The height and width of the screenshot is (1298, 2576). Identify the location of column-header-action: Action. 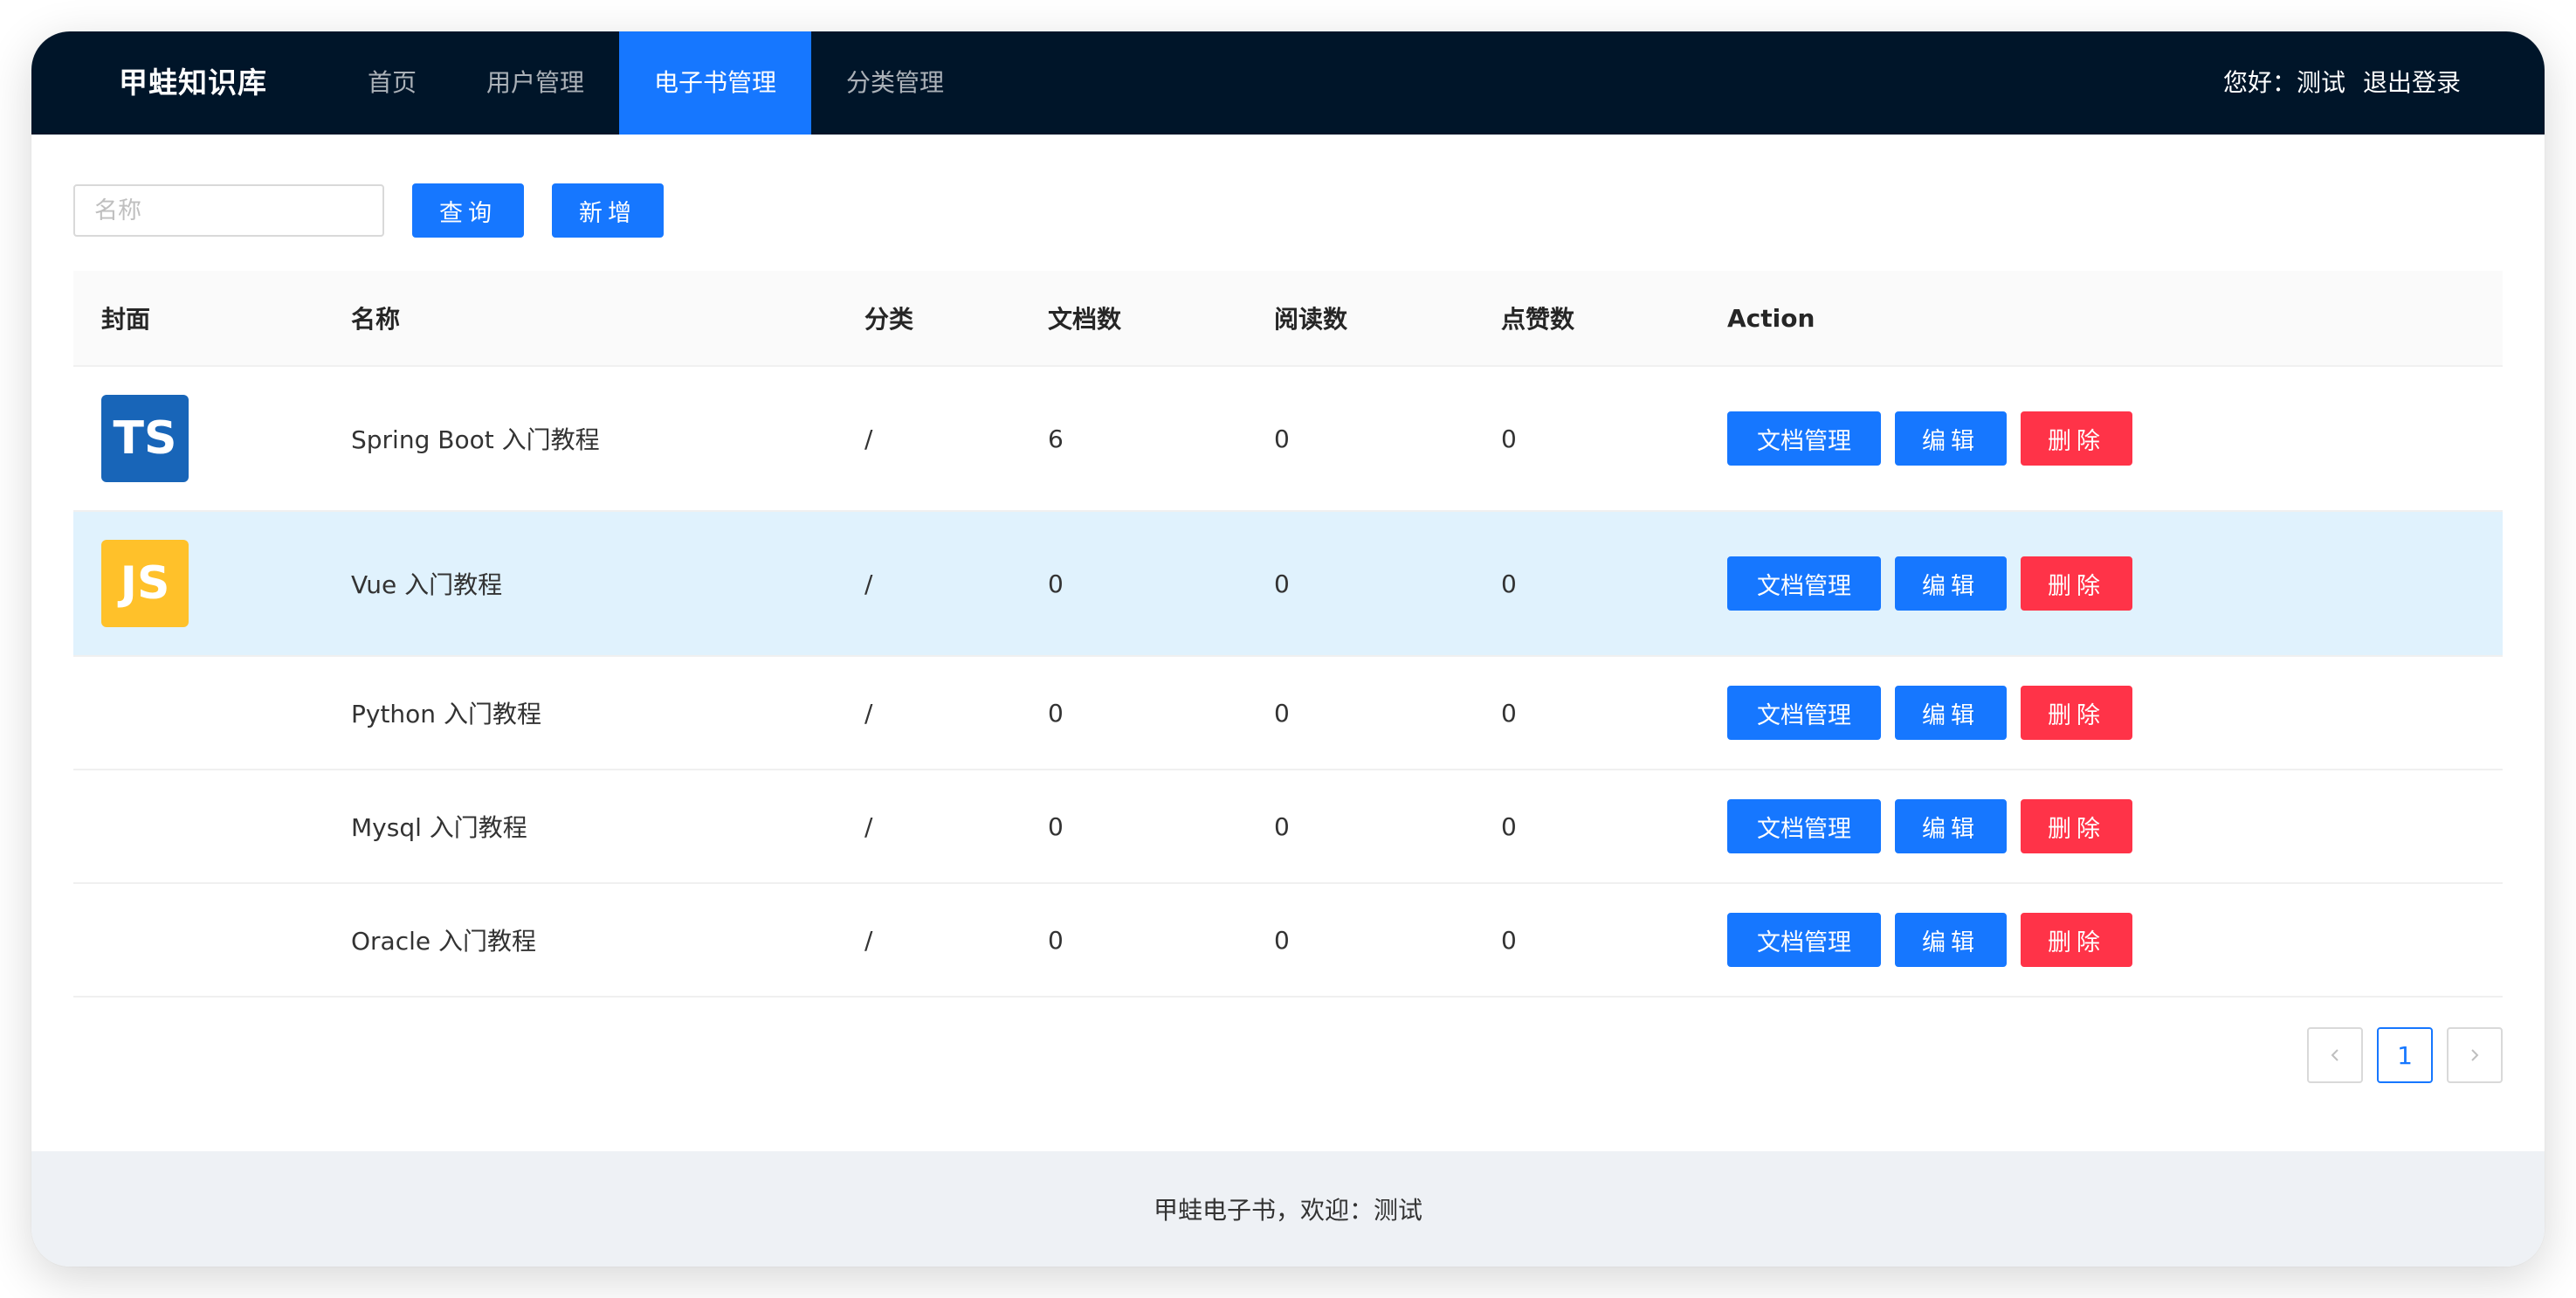
(1771, 318).